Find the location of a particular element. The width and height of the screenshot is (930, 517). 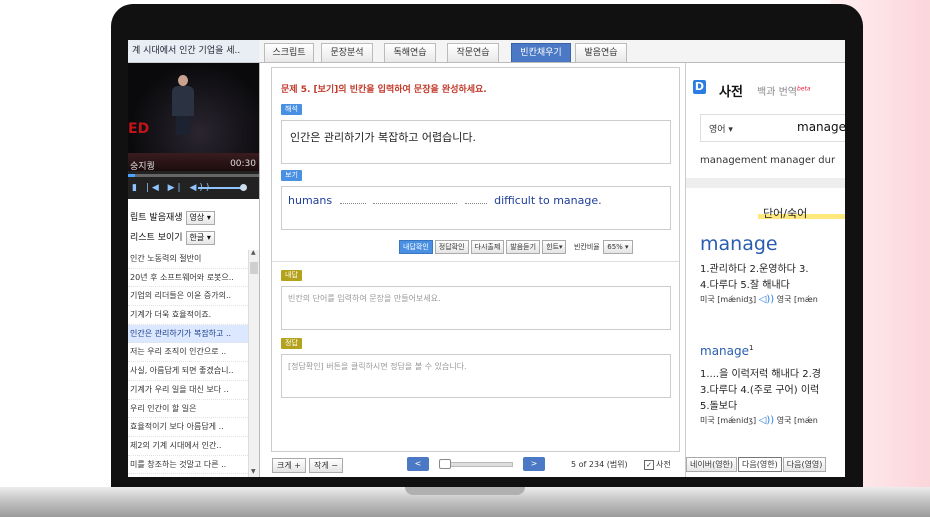

video-player: ED 숭지퀑 00:30 is located at coordinates (193, 117).